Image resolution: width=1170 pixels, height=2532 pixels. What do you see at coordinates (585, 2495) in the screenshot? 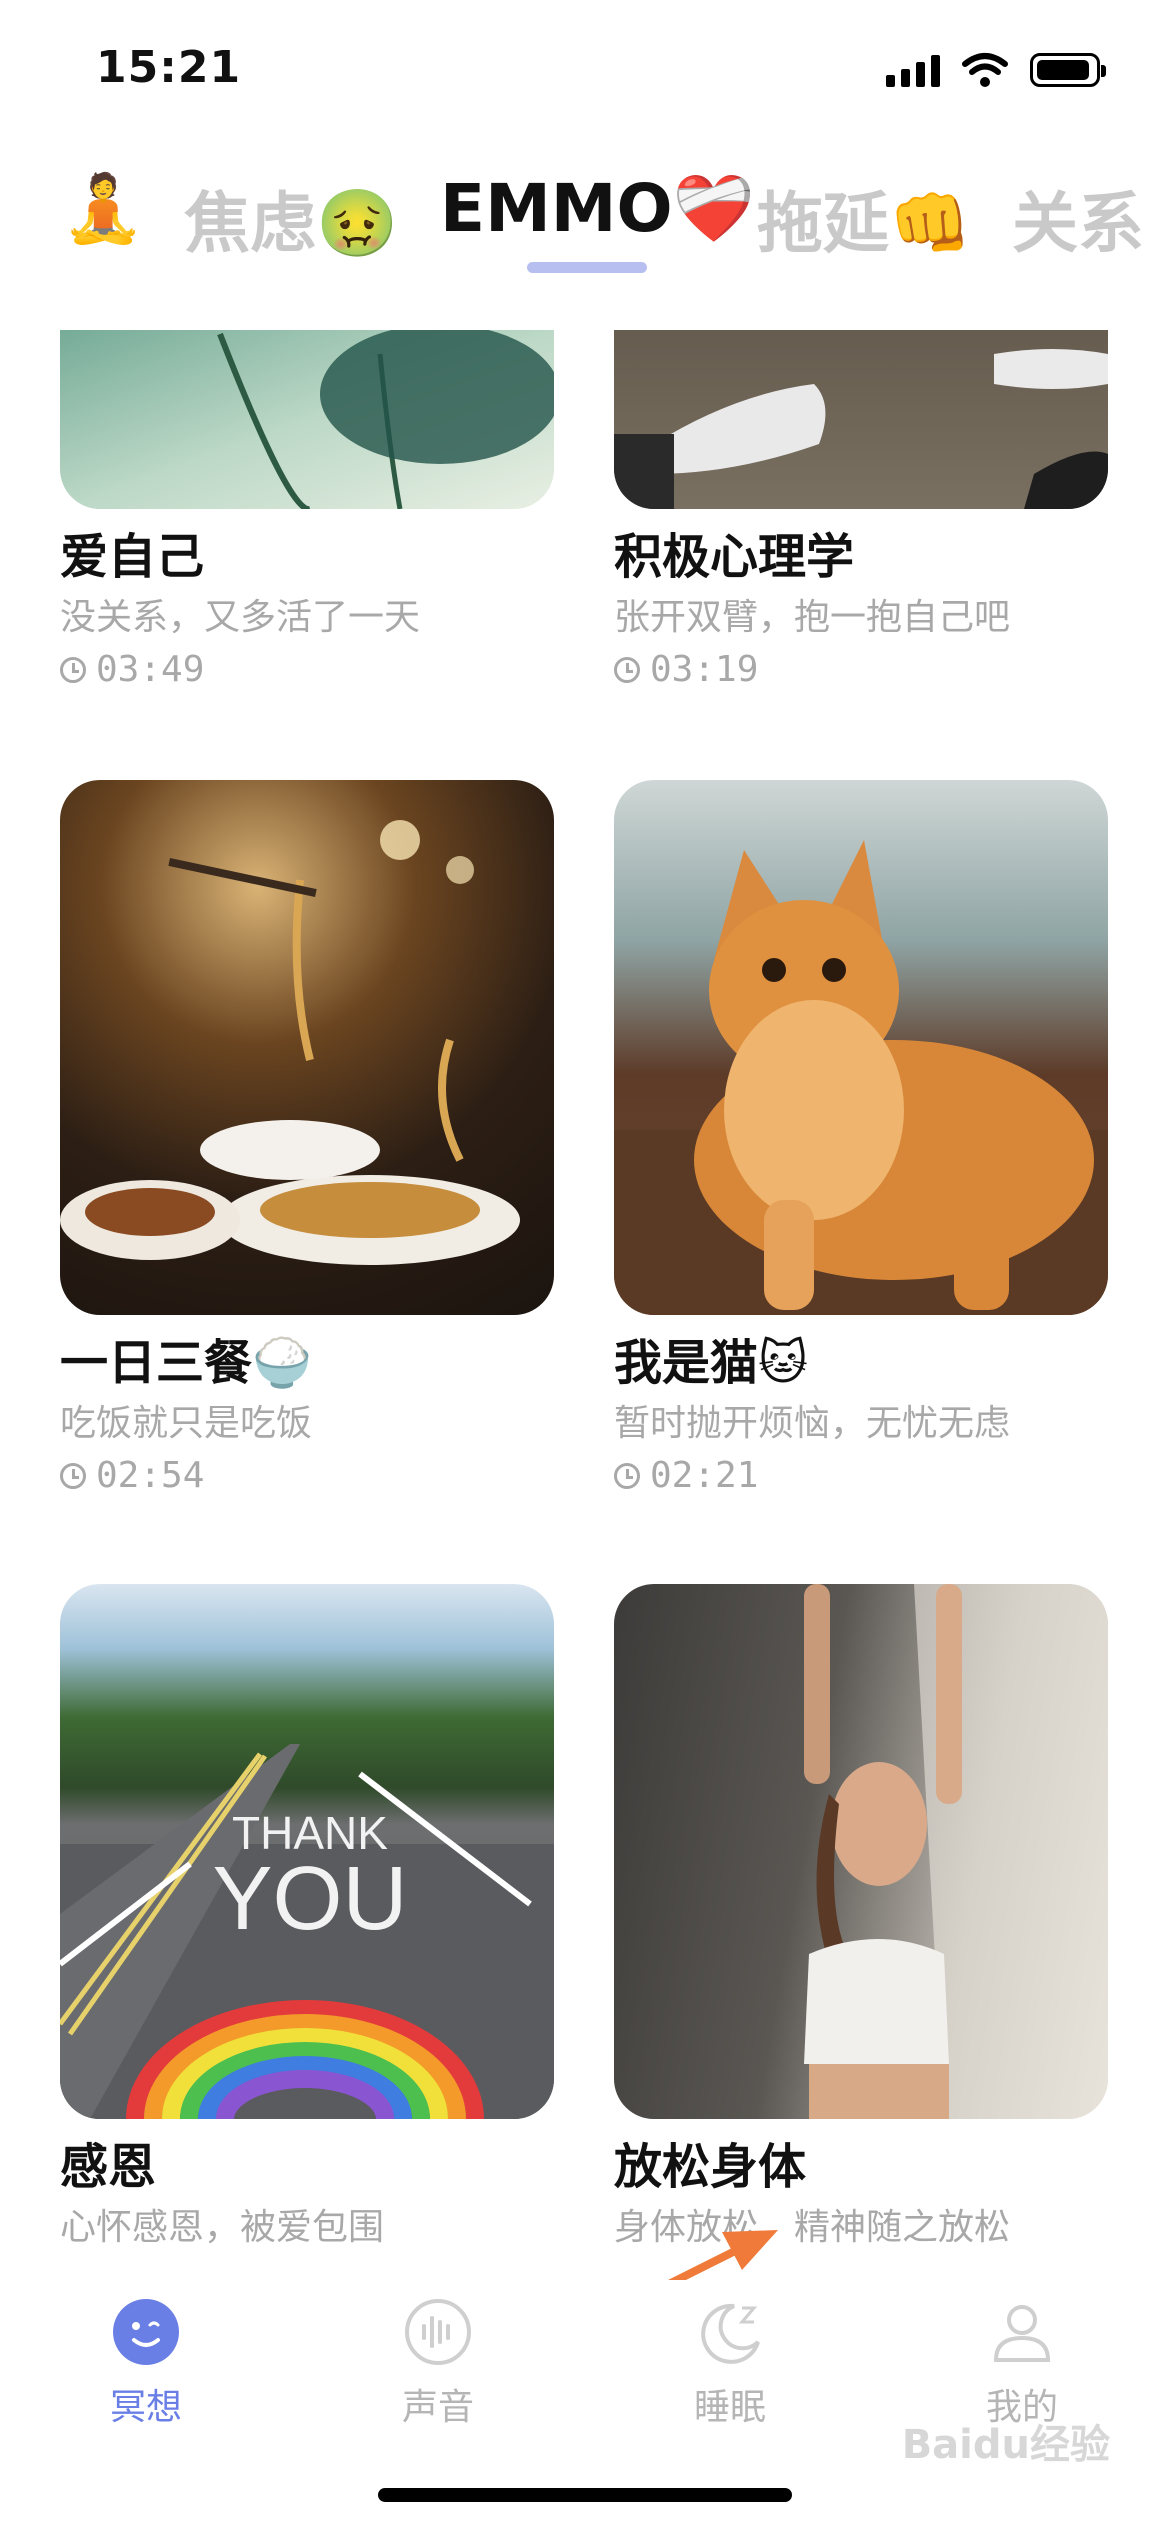
I see `home-indicator` at bounding box center [585, 2495].